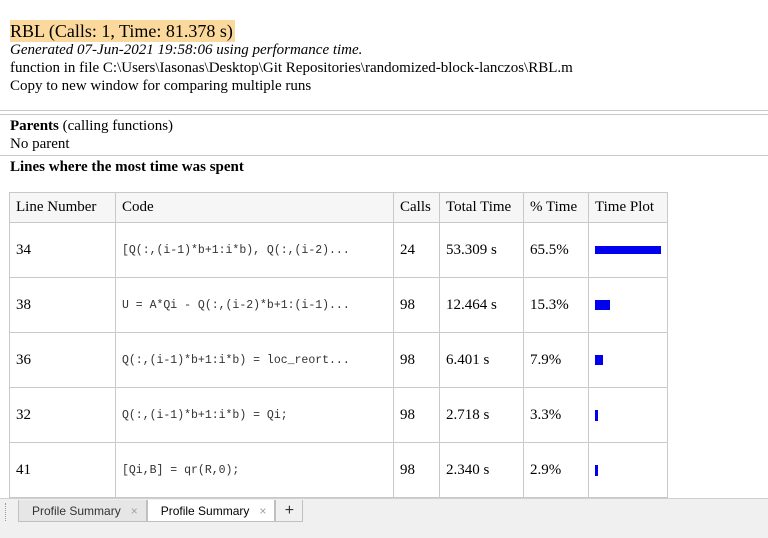  I want to click on add-tab-button: +, so click(289, 511).